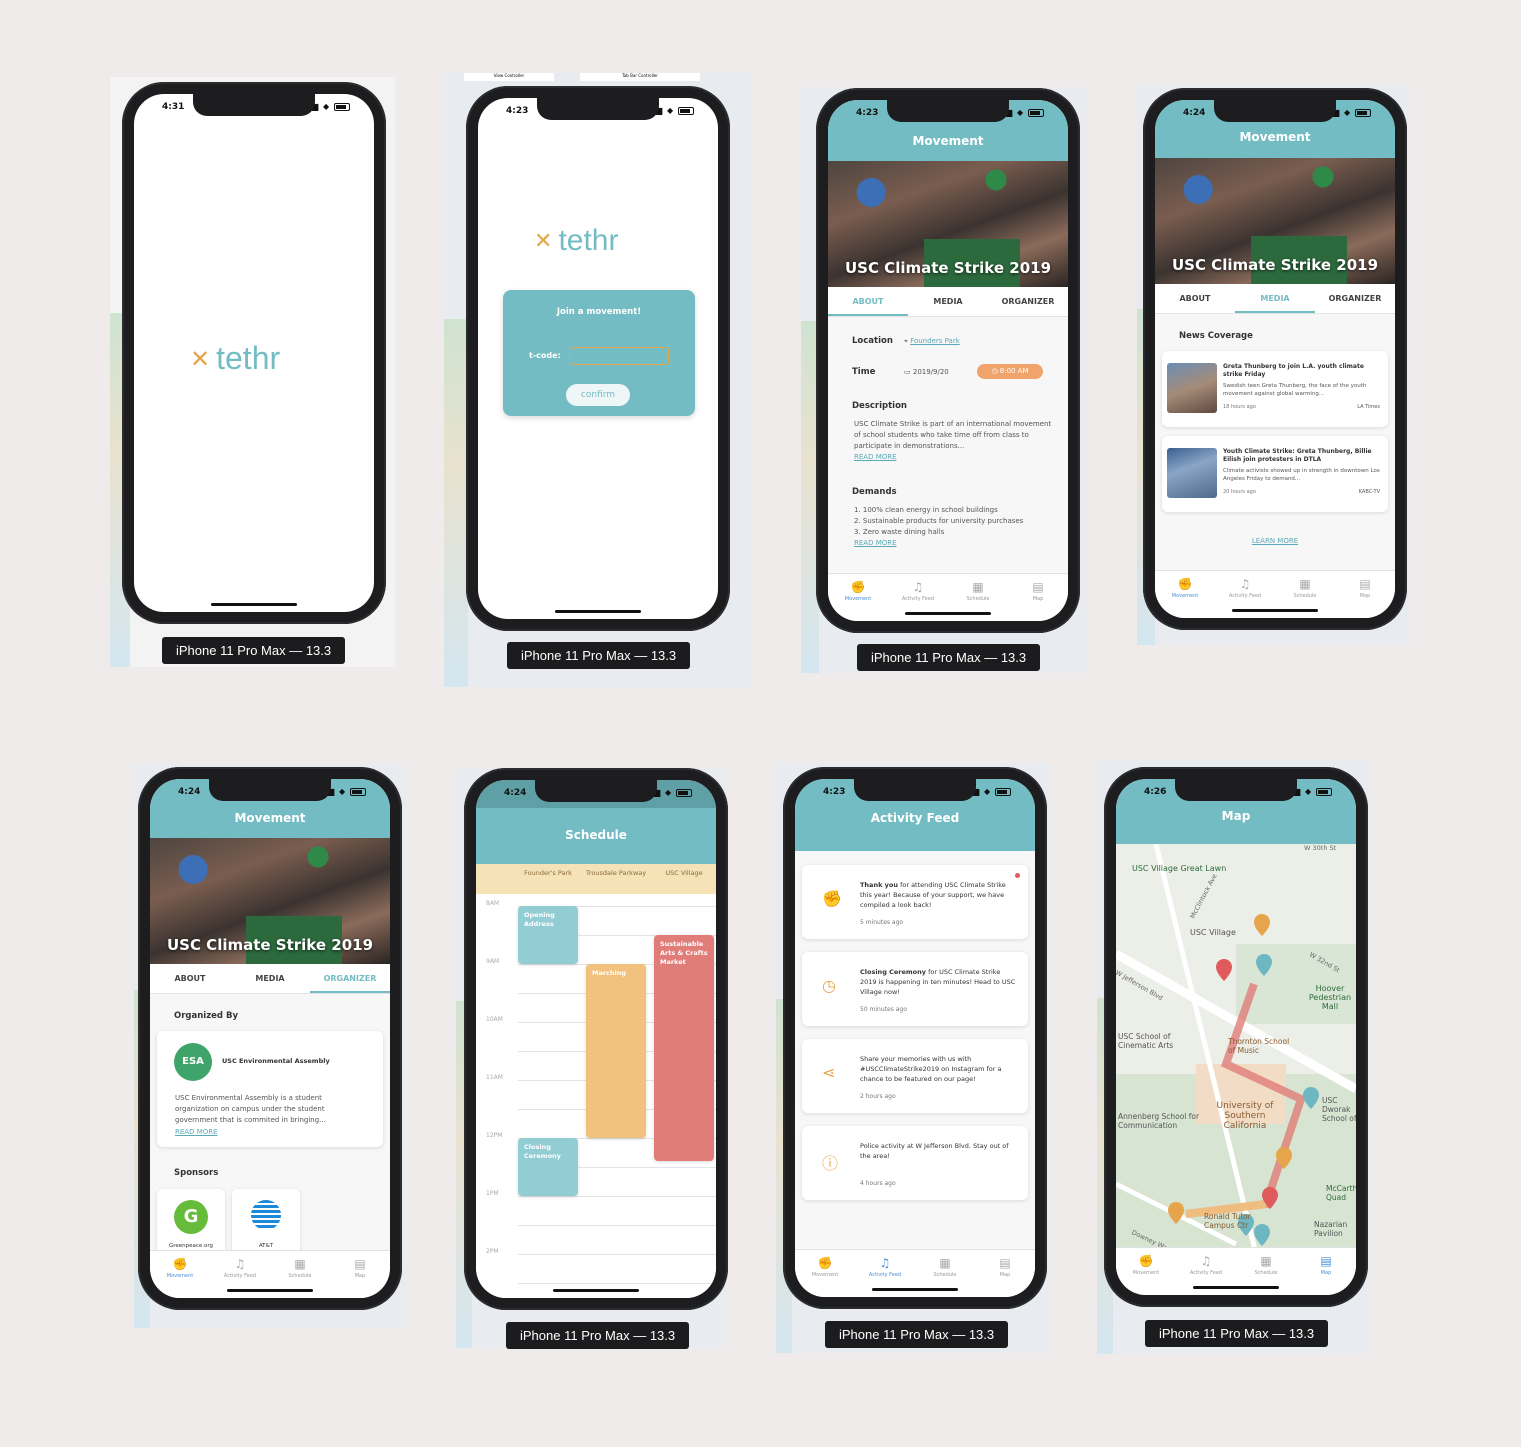  Describe the element at coordinates (1259, 1046) in the screenshot. I see `map-label: Thornton School of Music` at that location.